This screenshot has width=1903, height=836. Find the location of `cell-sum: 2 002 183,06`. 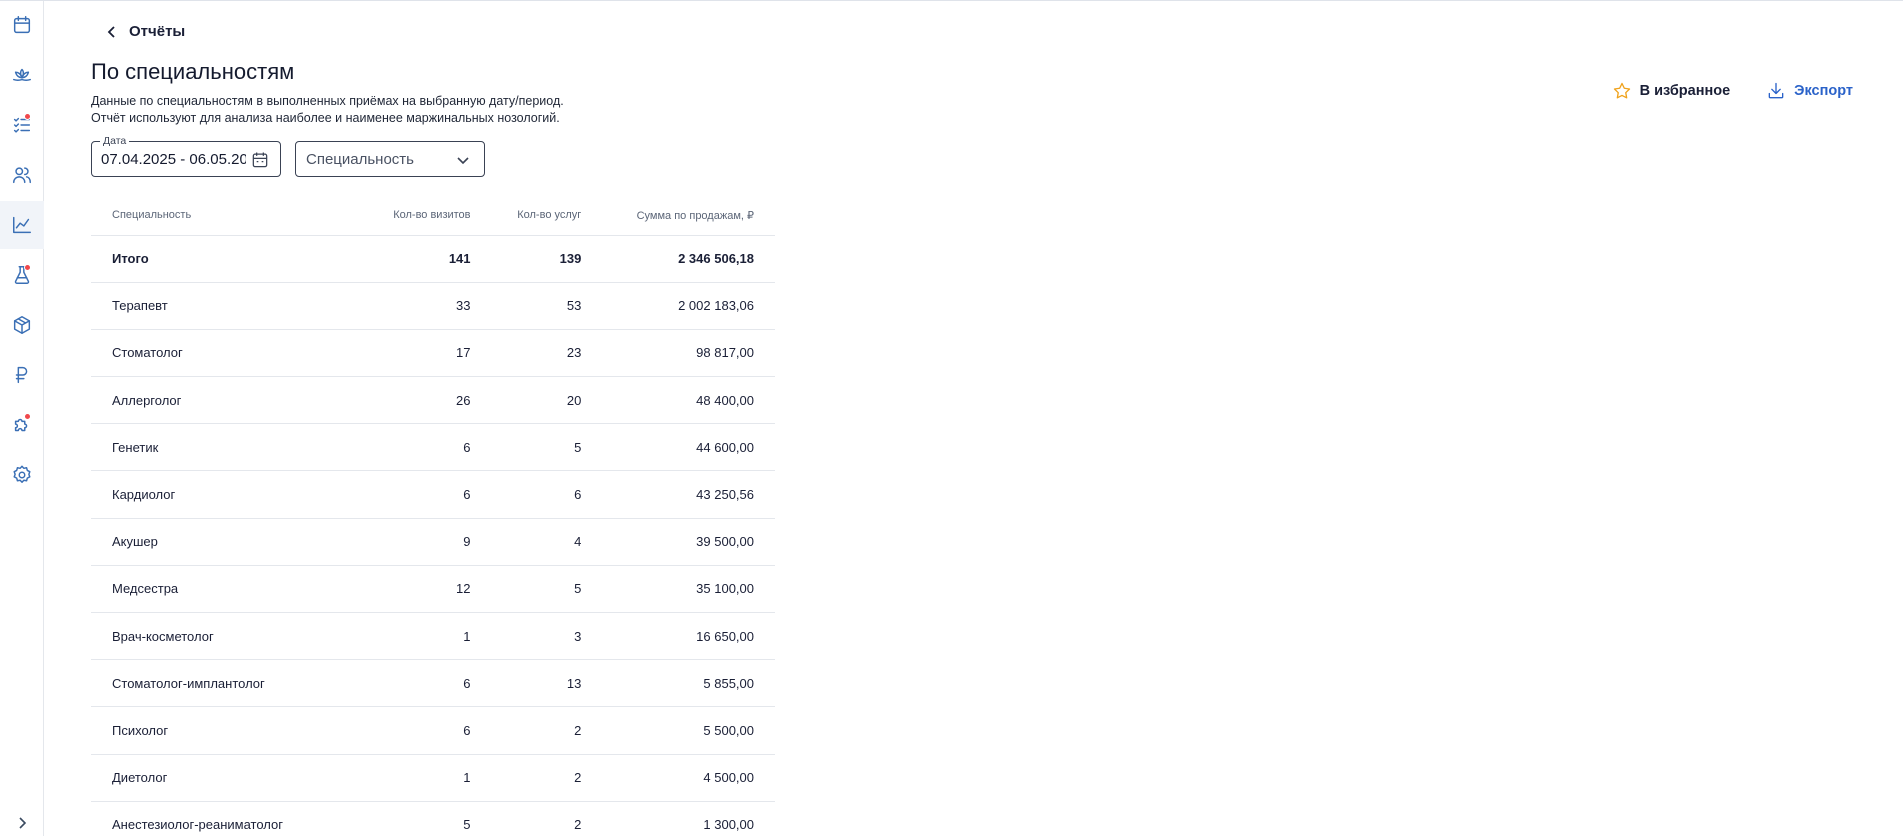

cell-sum: 2 002 183,06 is located at coordinates (686, 306).